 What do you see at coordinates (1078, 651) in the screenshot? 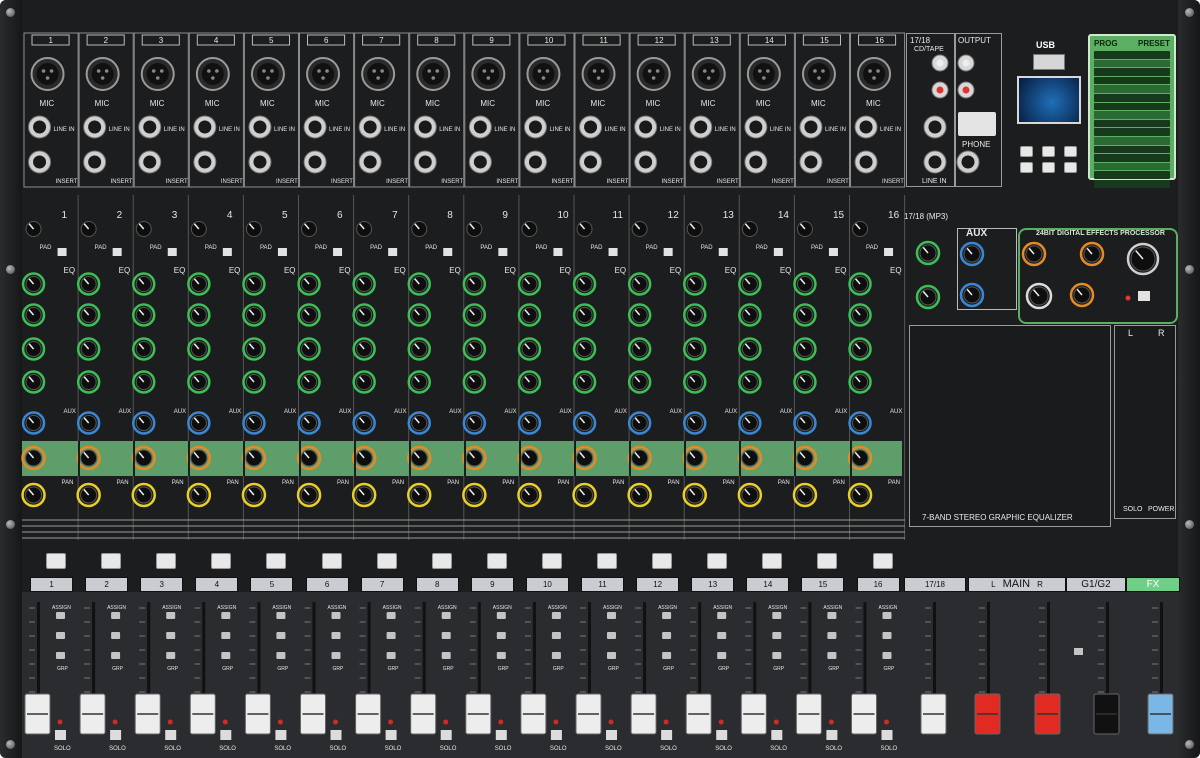
I see `group-assign-button` at bounding box center [1078, 651].